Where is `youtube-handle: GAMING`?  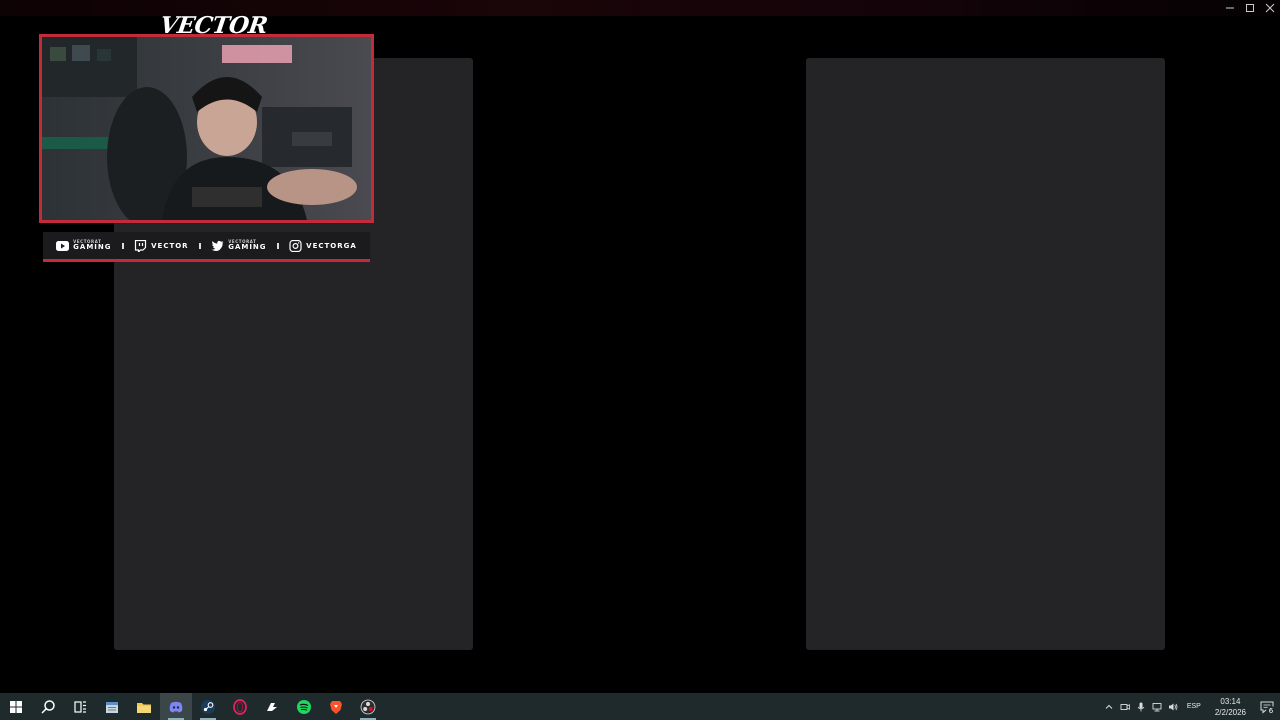
youtube-handle: GAMING is located at coordinates (92, 247).